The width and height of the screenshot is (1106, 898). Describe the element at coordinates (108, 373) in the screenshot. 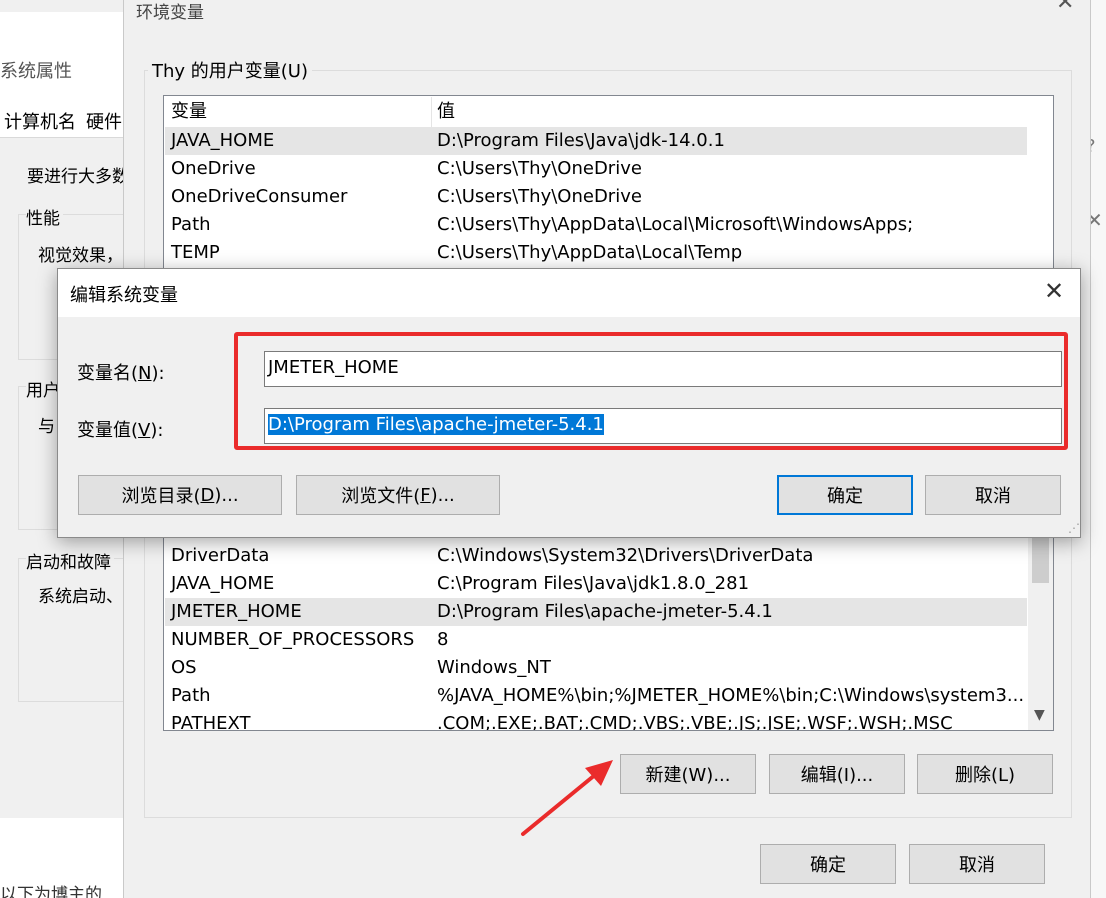

I see `label-text: 变量名(` at that location.